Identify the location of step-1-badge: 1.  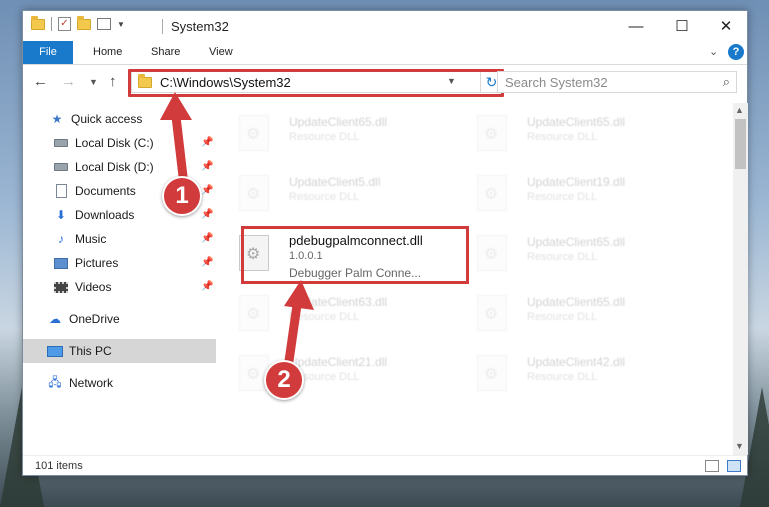
(182, 196).